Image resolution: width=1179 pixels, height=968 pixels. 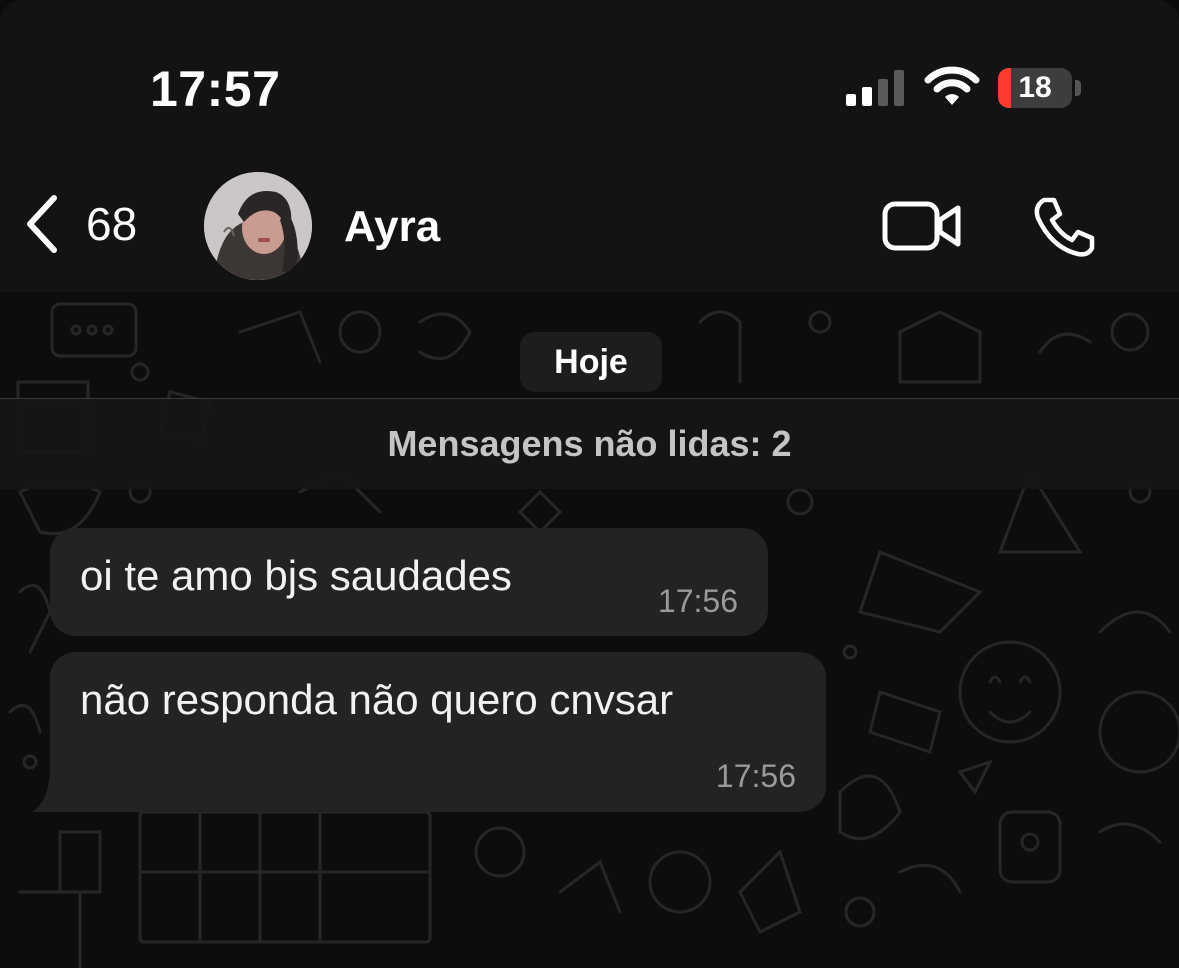 What do you see at coordinates (876, 88) in the screenshot?
I see `cellular-signal-icon` at bounding box center [876, 88].